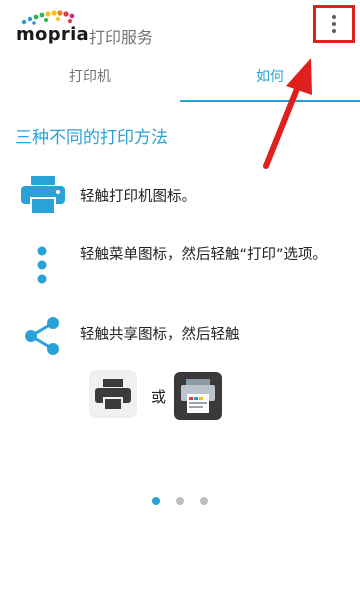 The width and height of the screenshot is (360, 614). What do you see at coordinates (91, 138) in the screenshot?
I see `section-title: 三种不同的打印方法` at bounding box center [91, 138].